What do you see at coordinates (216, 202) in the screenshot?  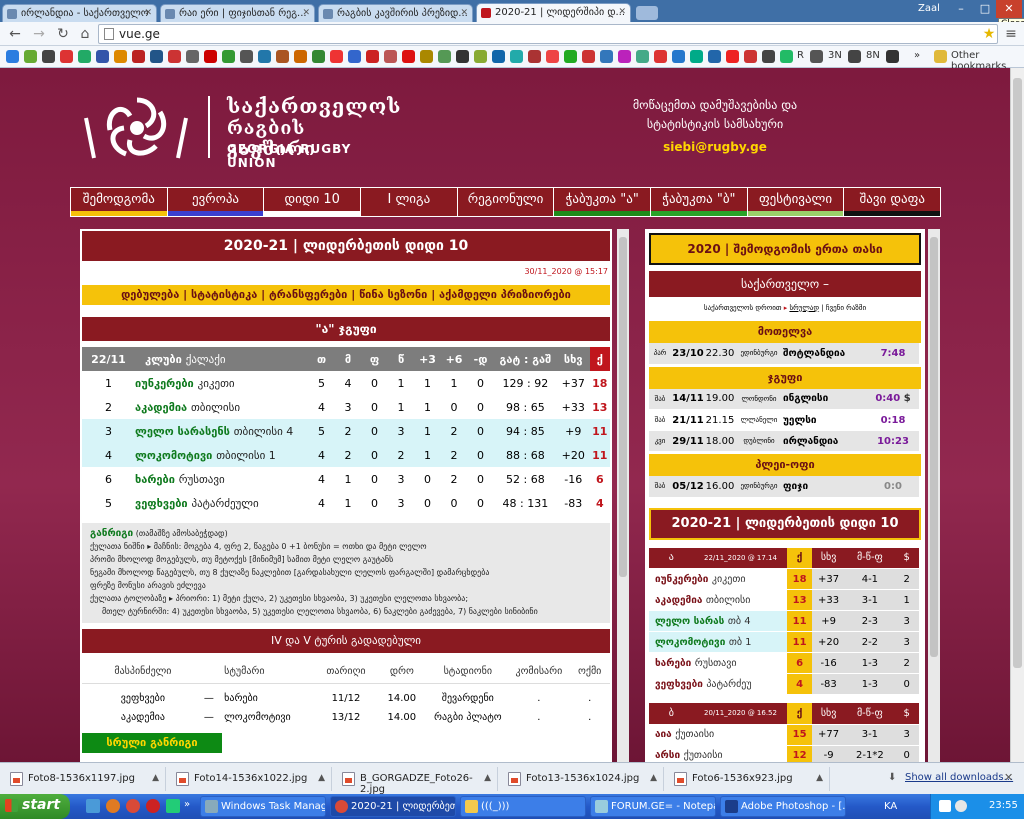 I see `nav-europe: ევროპა` at bounding box center [216, 202].